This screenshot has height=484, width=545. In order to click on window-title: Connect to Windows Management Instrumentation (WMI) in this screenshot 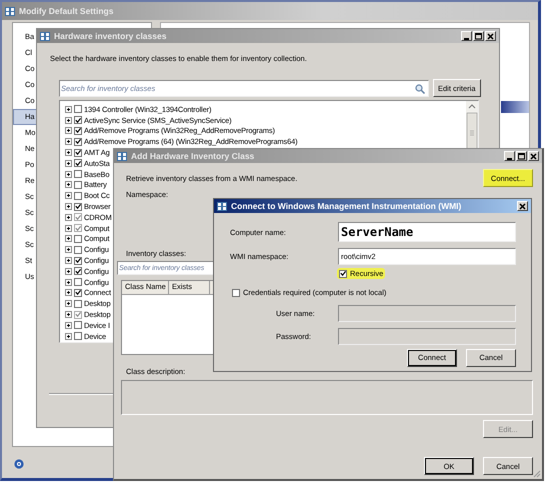, I will do `click(346, 206)`.